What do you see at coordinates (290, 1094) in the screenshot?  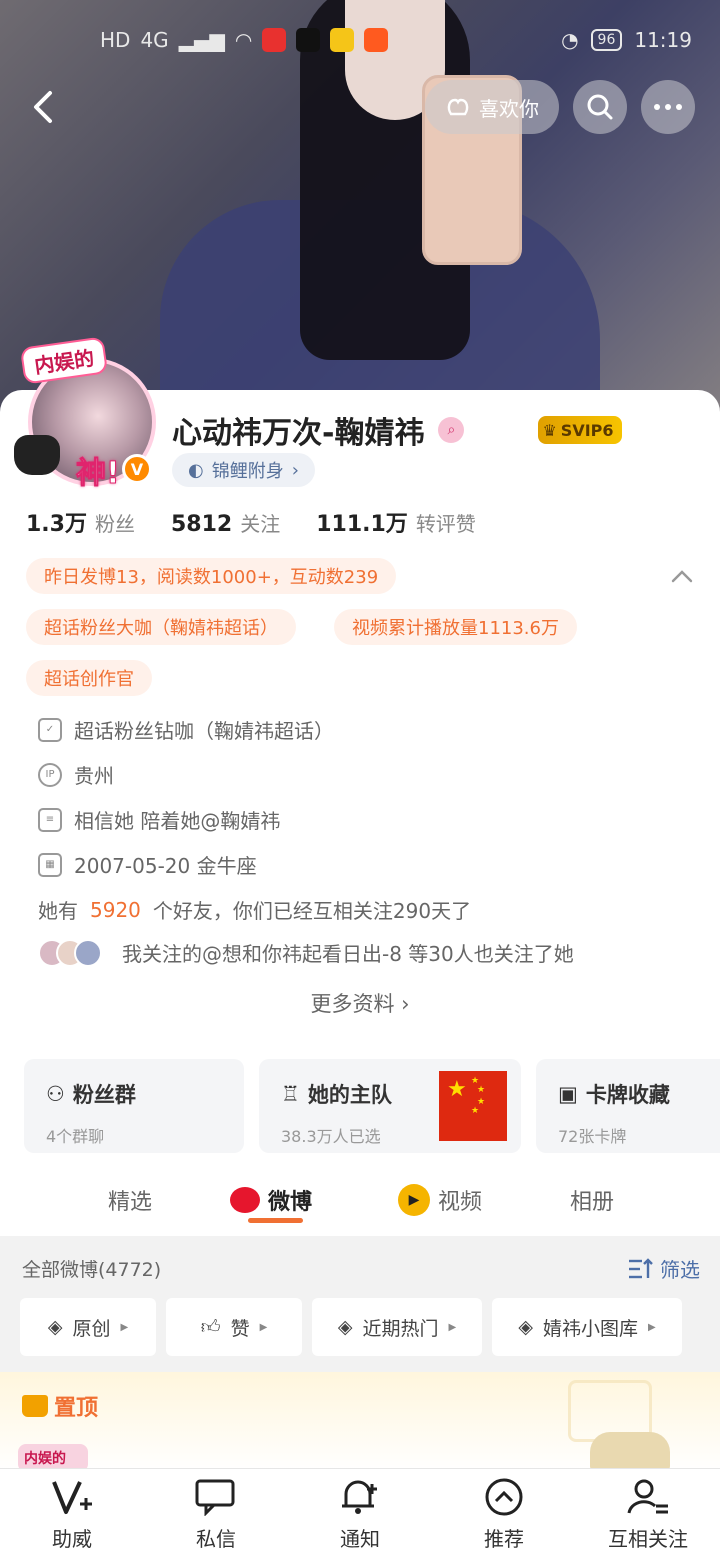 I see `trophy-icon: ♖` at bounding box center [290, 1094].